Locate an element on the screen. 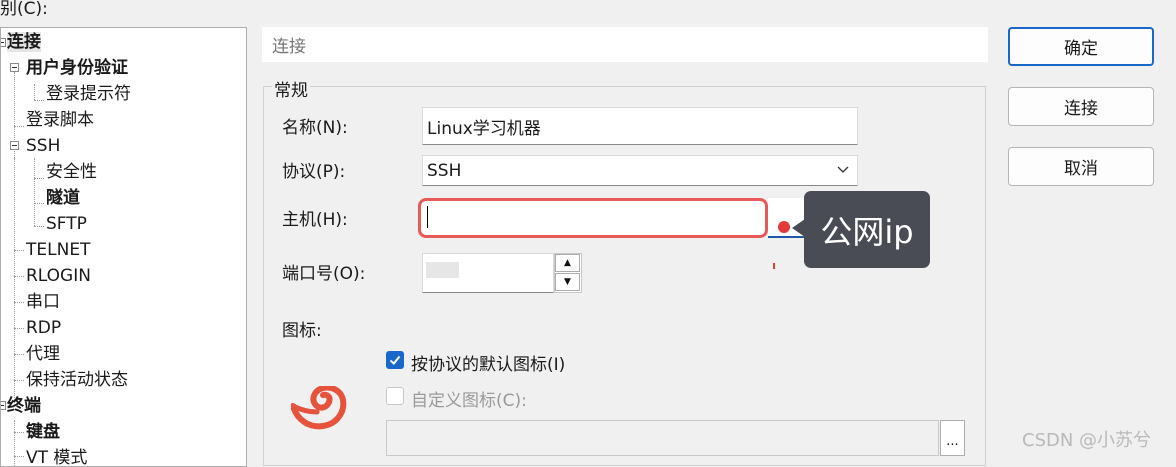  tree-item-terminal: 终端 is located at coordinates (24, 406).